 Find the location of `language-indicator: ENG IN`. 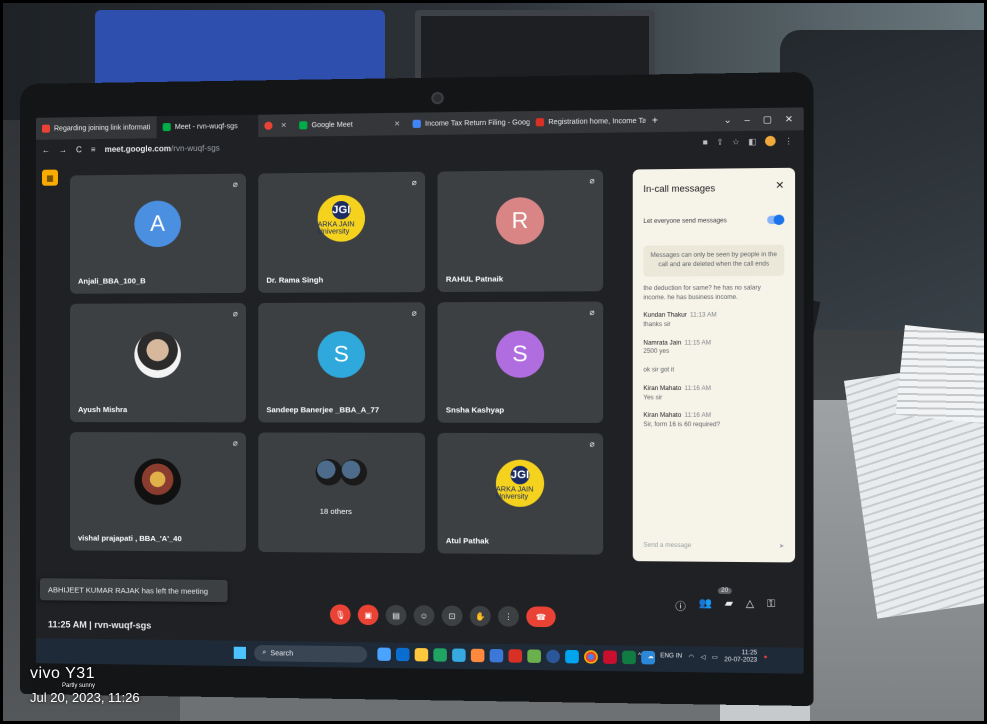

language-indicator: ENG IN is located at coordinates (671, 656).